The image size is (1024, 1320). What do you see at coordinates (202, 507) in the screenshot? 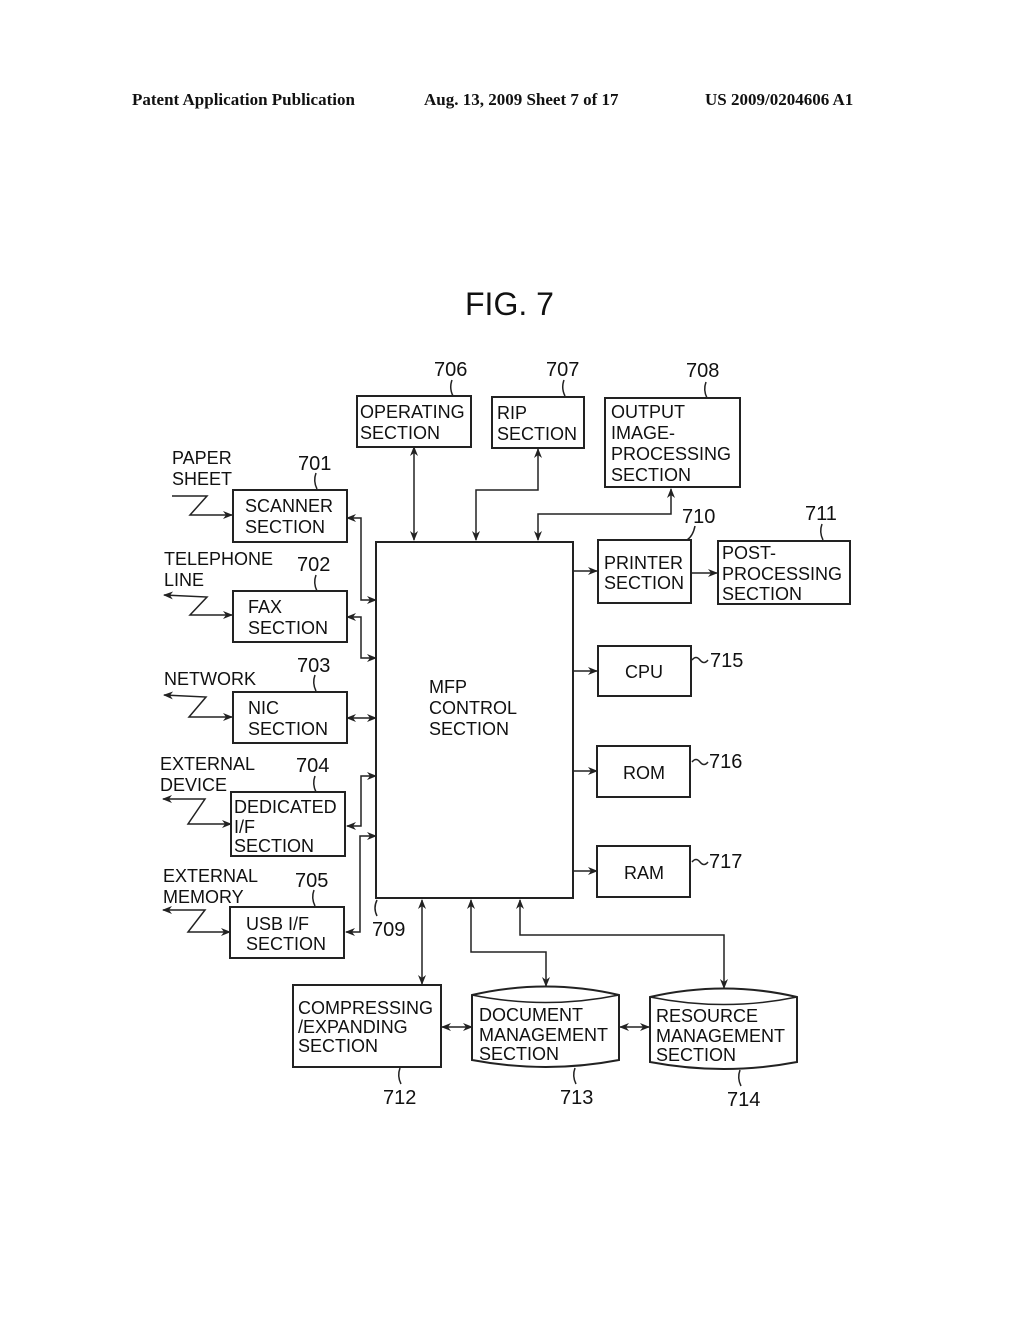
I see `external-paper-link` at bounding box center [202, 507].